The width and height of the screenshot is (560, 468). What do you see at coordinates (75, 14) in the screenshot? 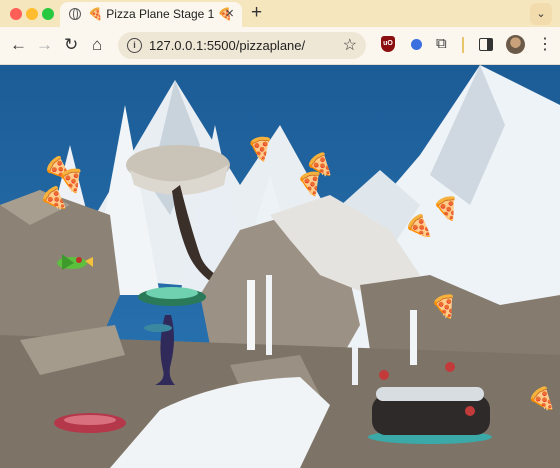
I see `globe-icon` at bounding box center [75, 14].